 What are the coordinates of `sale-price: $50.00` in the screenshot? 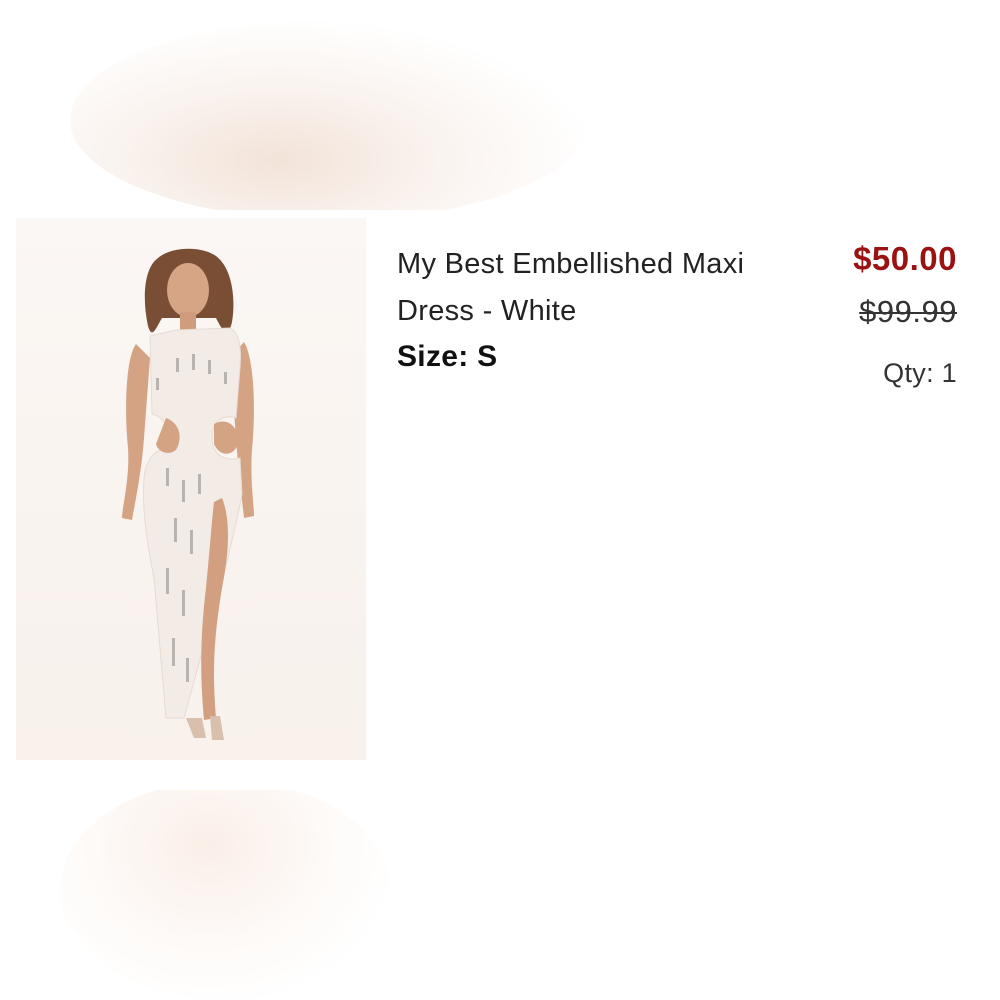 It's located at (905, 258).